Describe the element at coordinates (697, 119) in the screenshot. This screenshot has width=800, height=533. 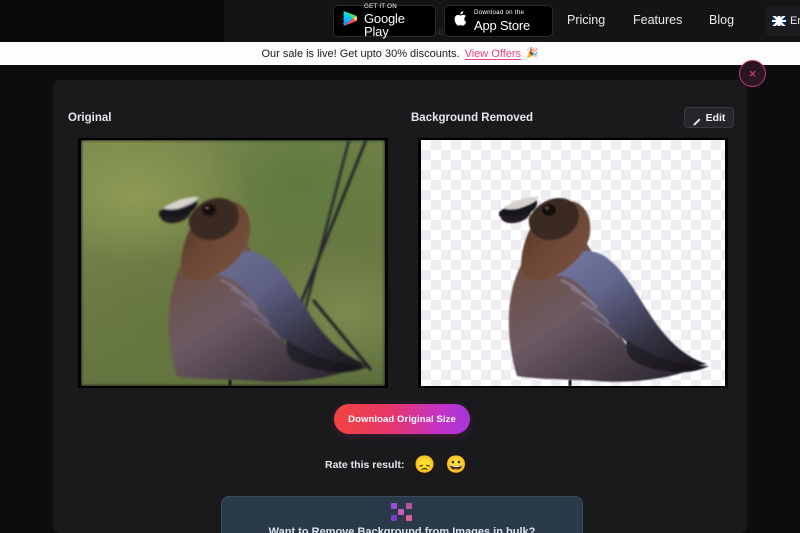
I see `pencil-icon` at that location.